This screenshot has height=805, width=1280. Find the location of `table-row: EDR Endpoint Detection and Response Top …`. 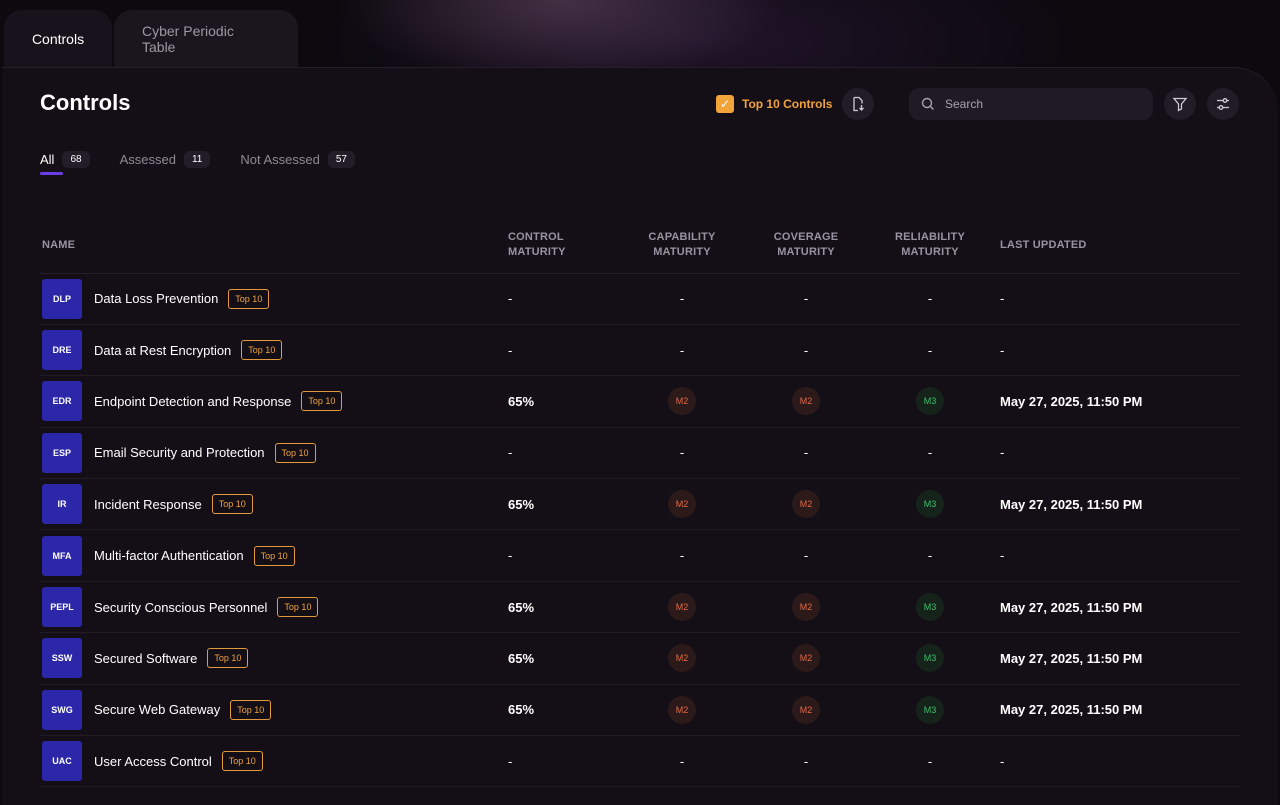

table-row: EDR Endpoint Detection and Response Top … is located at coordinates (640, 401).